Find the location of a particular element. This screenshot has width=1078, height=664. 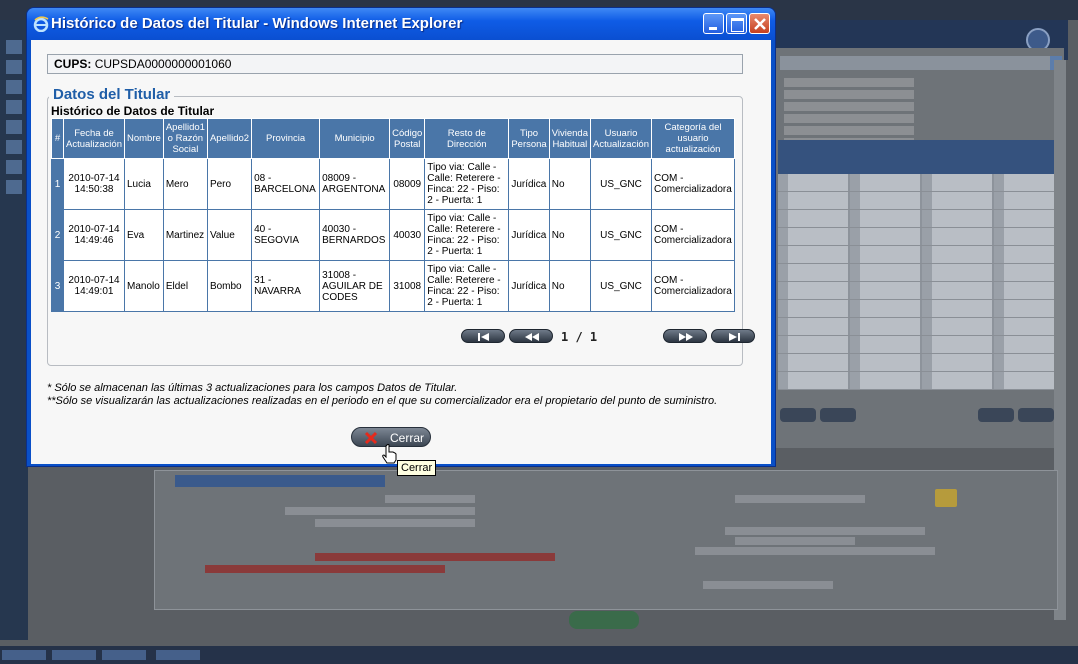

background-left-menu is located at coordinates (14, 330).